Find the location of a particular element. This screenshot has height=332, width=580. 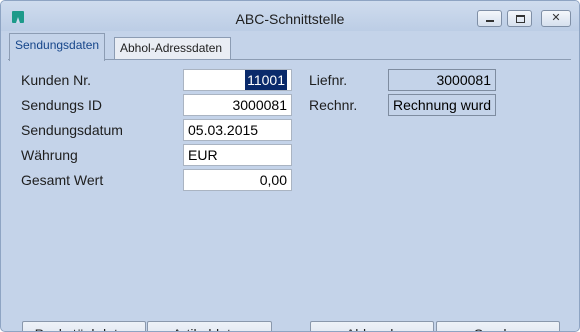

packstueckdaten-button: Packstückdaten is located at coordinates (84, 326).